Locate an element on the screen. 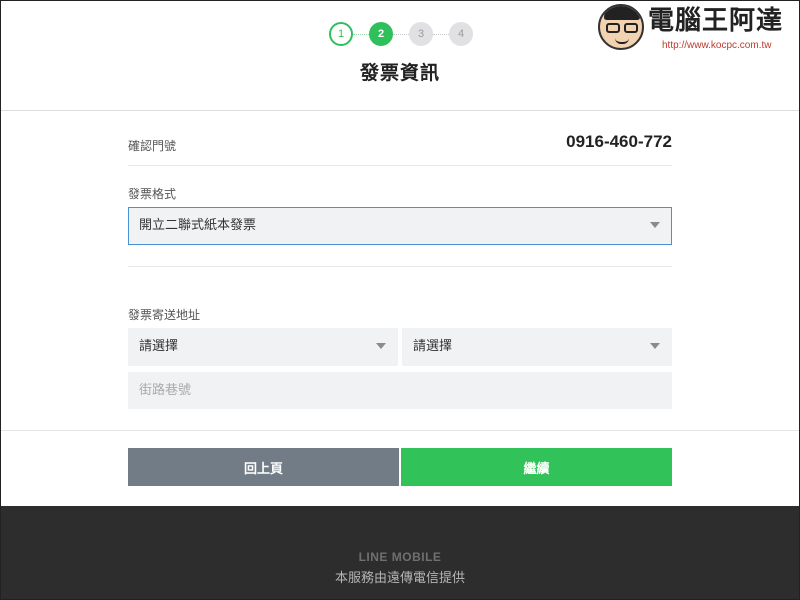  city-select: 請選擇 is located at coordinates (263, 347).